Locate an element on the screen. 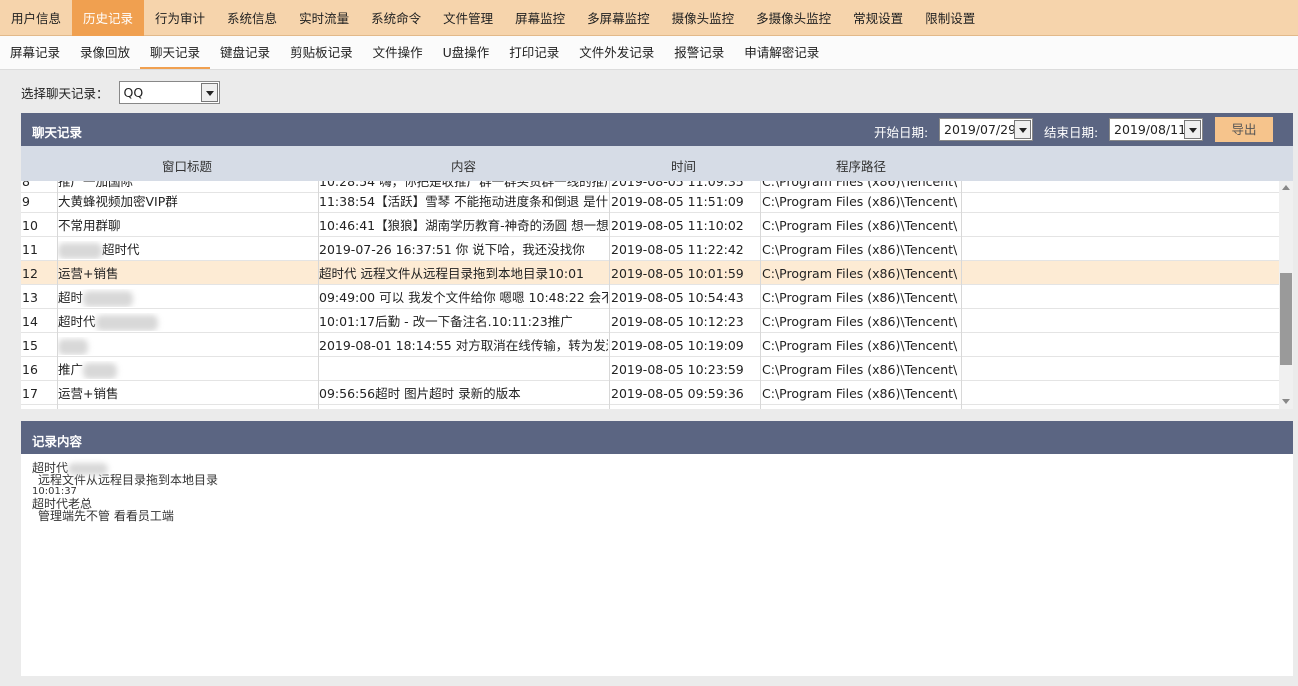 The width and height of the screenshot is (1298, 686). table-vertical-scrollbar is located at coordinates (1286, 295).